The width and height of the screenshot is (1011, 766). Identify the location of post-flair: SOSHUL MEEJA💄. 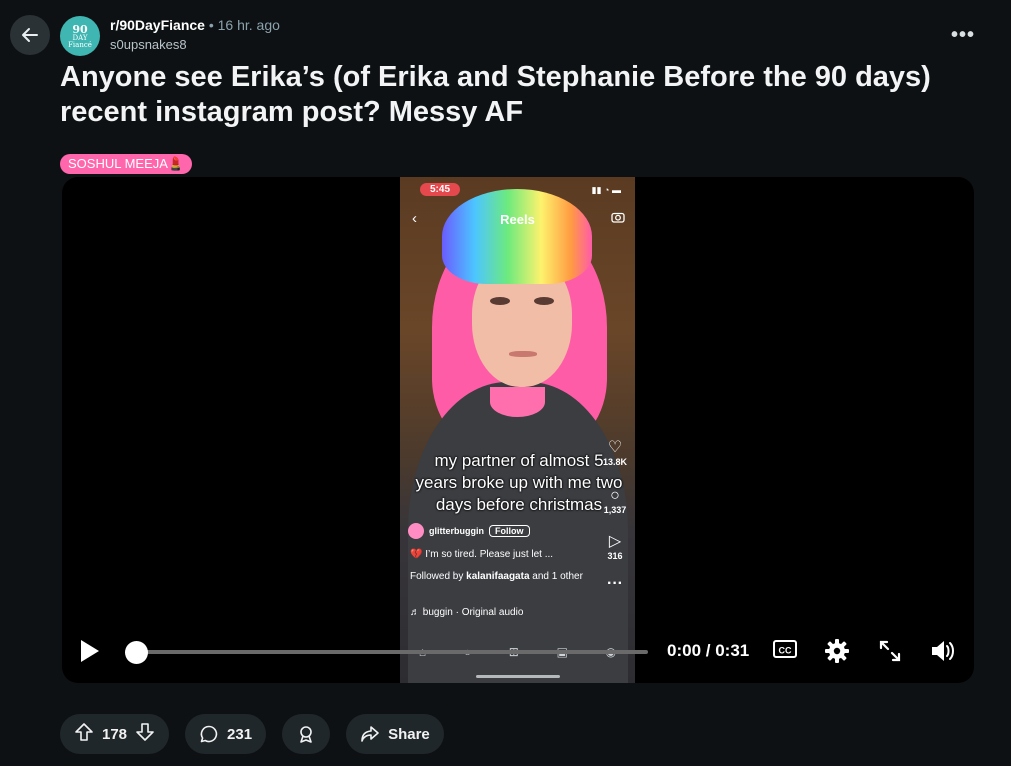
(126, 164).